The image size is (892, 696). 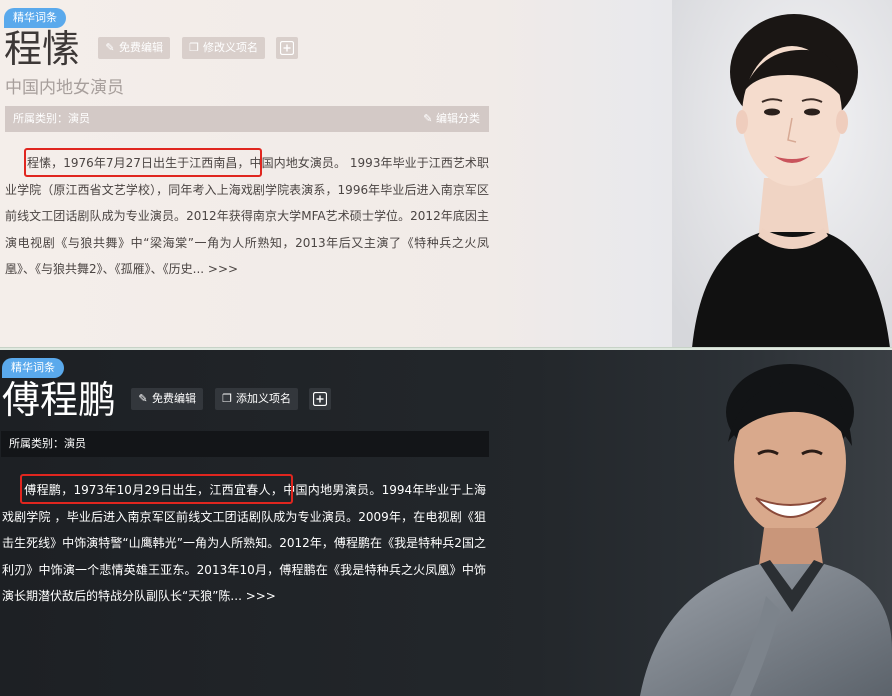 What do you see at coordinates (245, 444) in the screenshot?
I see `category-bar: 所属类别：演员` at bounding box center [245, 444].